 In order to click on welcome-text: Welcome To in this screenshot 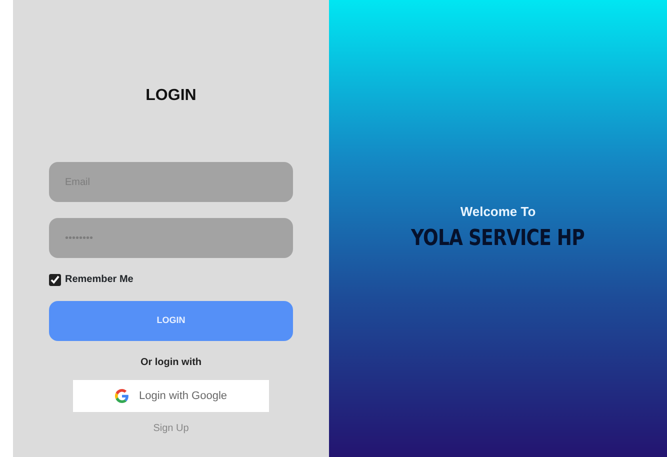, I will do `click(498, 212)`.